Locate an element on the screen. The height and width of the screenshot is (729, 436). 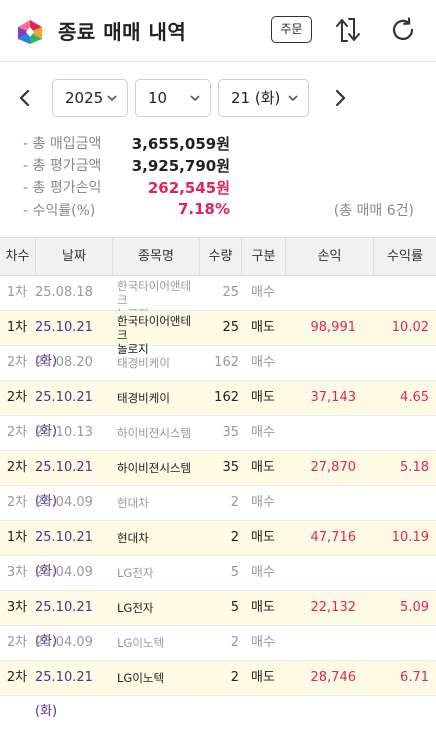
month-select: 10 is located at coordinates (173, 98).